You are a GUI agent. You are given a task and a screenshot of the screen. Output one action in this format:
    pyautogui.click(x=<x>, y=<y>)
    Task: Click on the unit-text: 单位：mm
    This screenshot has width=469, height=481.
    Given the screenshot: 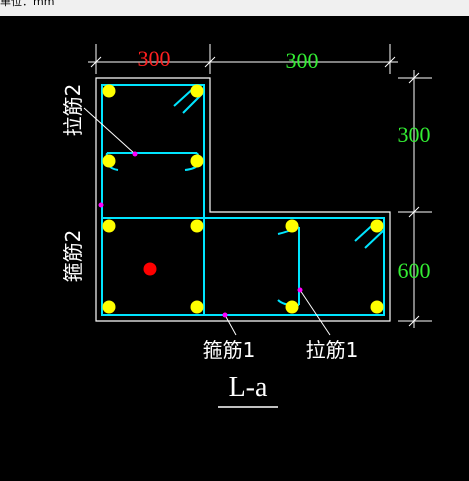 What is the action you would take?
    pyautogui.click(x=27, y=4)
    